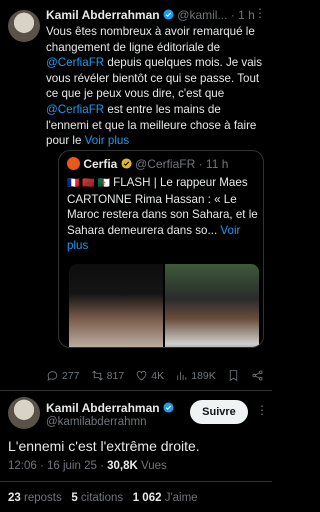 The height and width of the screenshot is (512, 320). I want to click on reply-meta: 12:06 · 16 juin 25 · 30,8K Vues, so click(87, 466).